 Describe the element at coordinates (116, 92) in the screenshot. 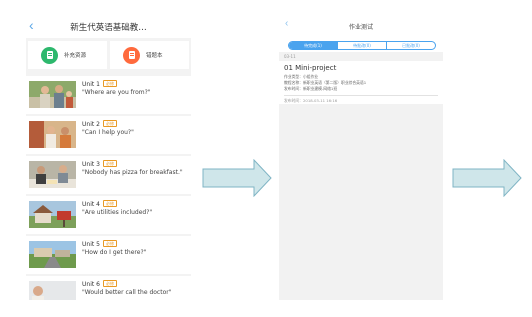

I see `unit-description: "Where are you from?"` at that location.